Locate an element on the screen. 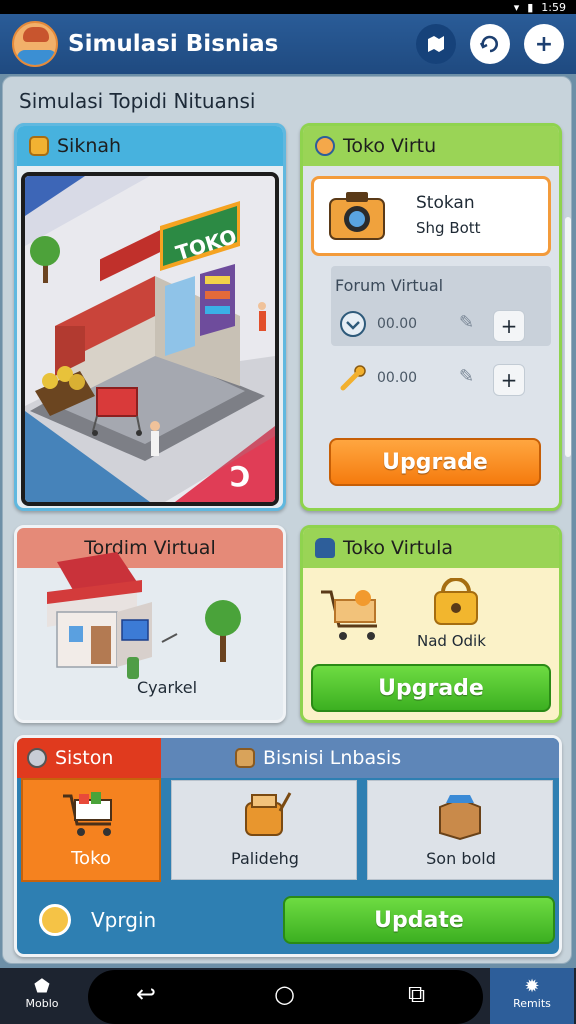  nav-remits: ✹ Remits is located at coordinates (532, 996).